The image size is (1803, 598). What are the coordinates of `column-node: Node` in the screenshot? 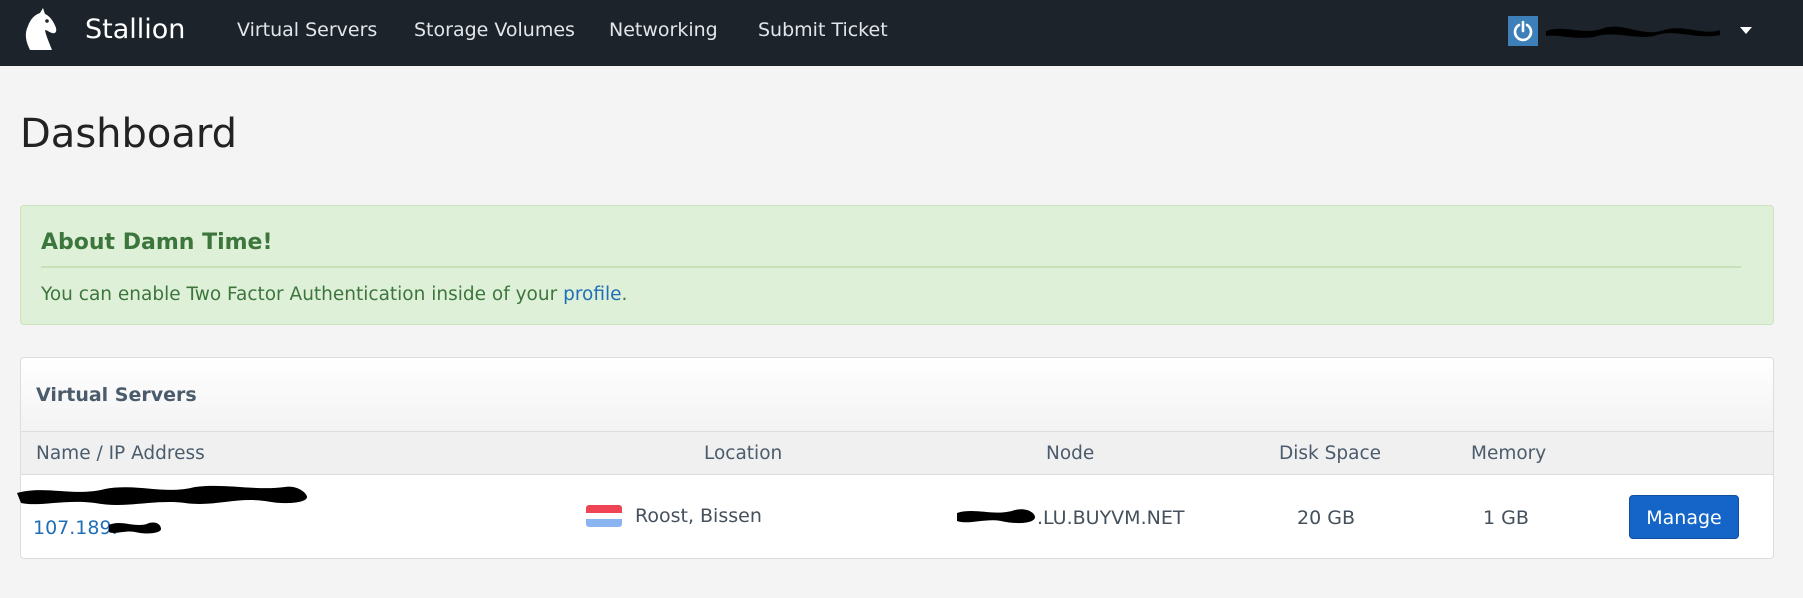 It's located at (1070, 453).